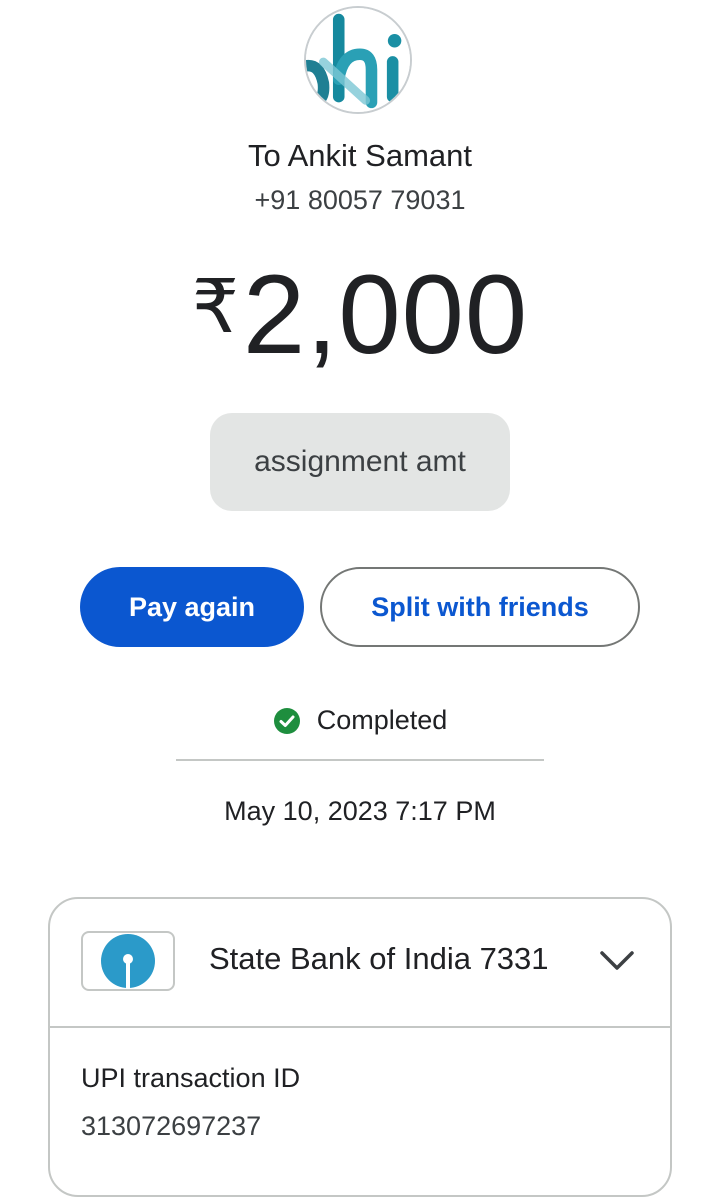 Image resolution: width=720 pixels, height=1197 pixels. What do you see at coordinates (286, 720) in the screenshot?
I see `check-circle-icon` at bounding box center [286, 720].